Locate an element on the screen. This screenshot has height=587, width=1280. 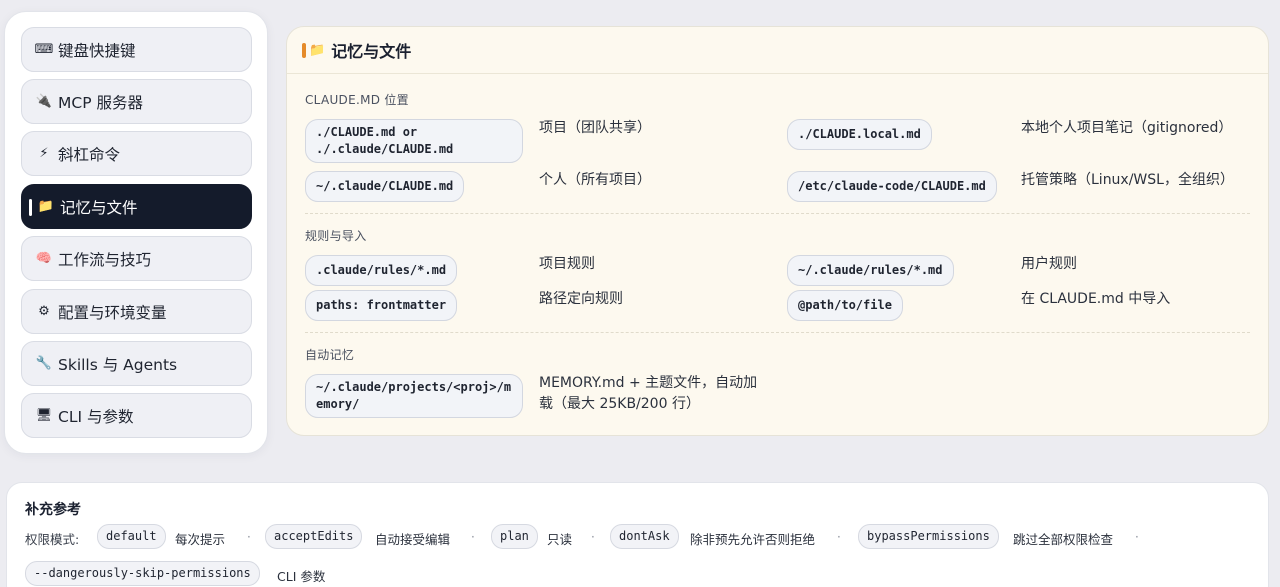
accent-bar is located at coordinates (304, 50).